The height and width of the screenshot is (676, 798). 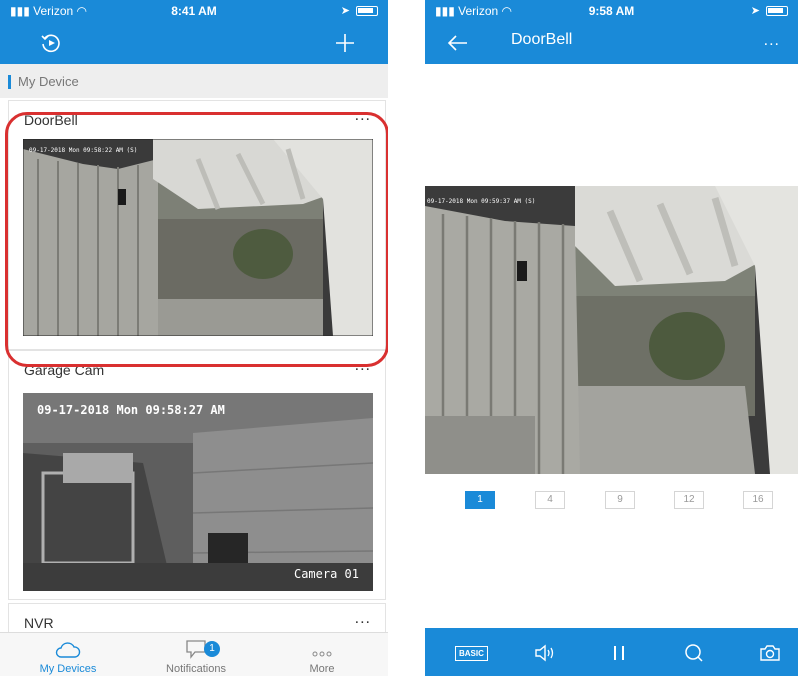 I want to click on tab-bar: My Devices Notifications 1 More, so click(x=194, y=654).